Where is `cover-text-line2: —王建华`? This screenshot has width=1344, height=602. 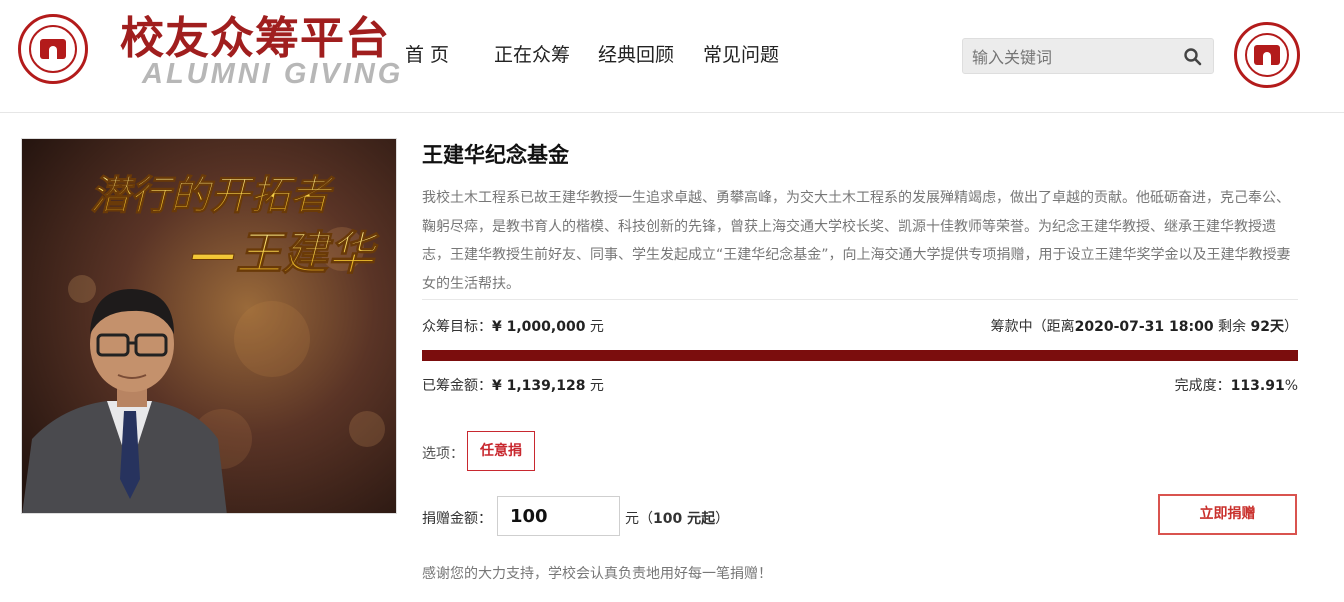 cover-text-line2: —王建华 is located at coordinates (285, 253).